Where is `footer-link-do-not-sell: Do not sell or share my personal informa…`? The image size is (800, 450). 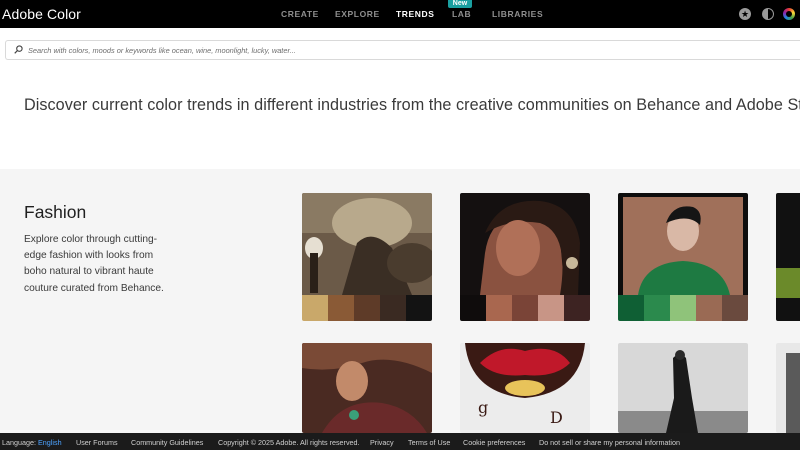
footer-link-do-not-sell: Do not sell or share my personal informa… is located at coordinates (609, 442).